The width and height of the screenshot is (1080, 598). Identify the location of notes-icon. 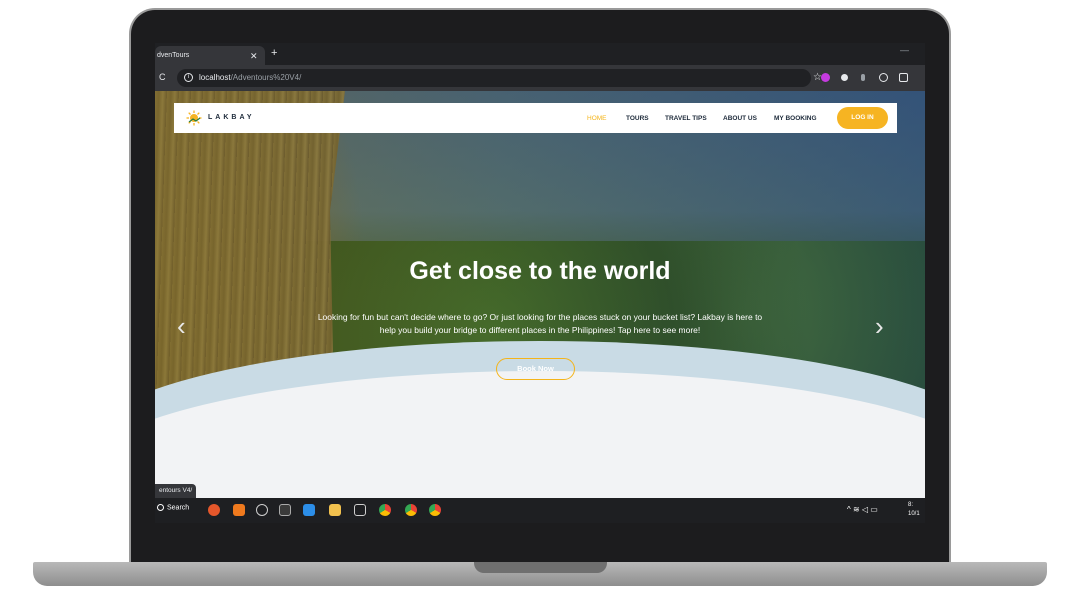
(360, 510).